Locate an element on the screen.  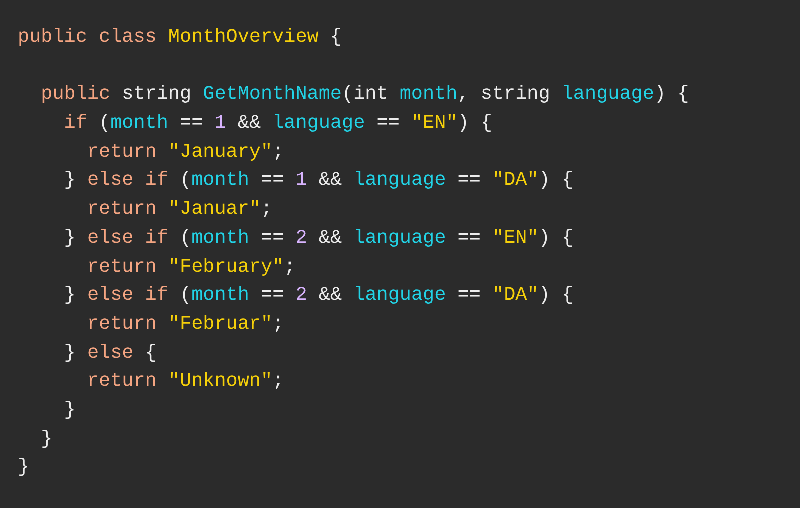
code-line: public class MonthOverview { is located at coordinates (180, 37).